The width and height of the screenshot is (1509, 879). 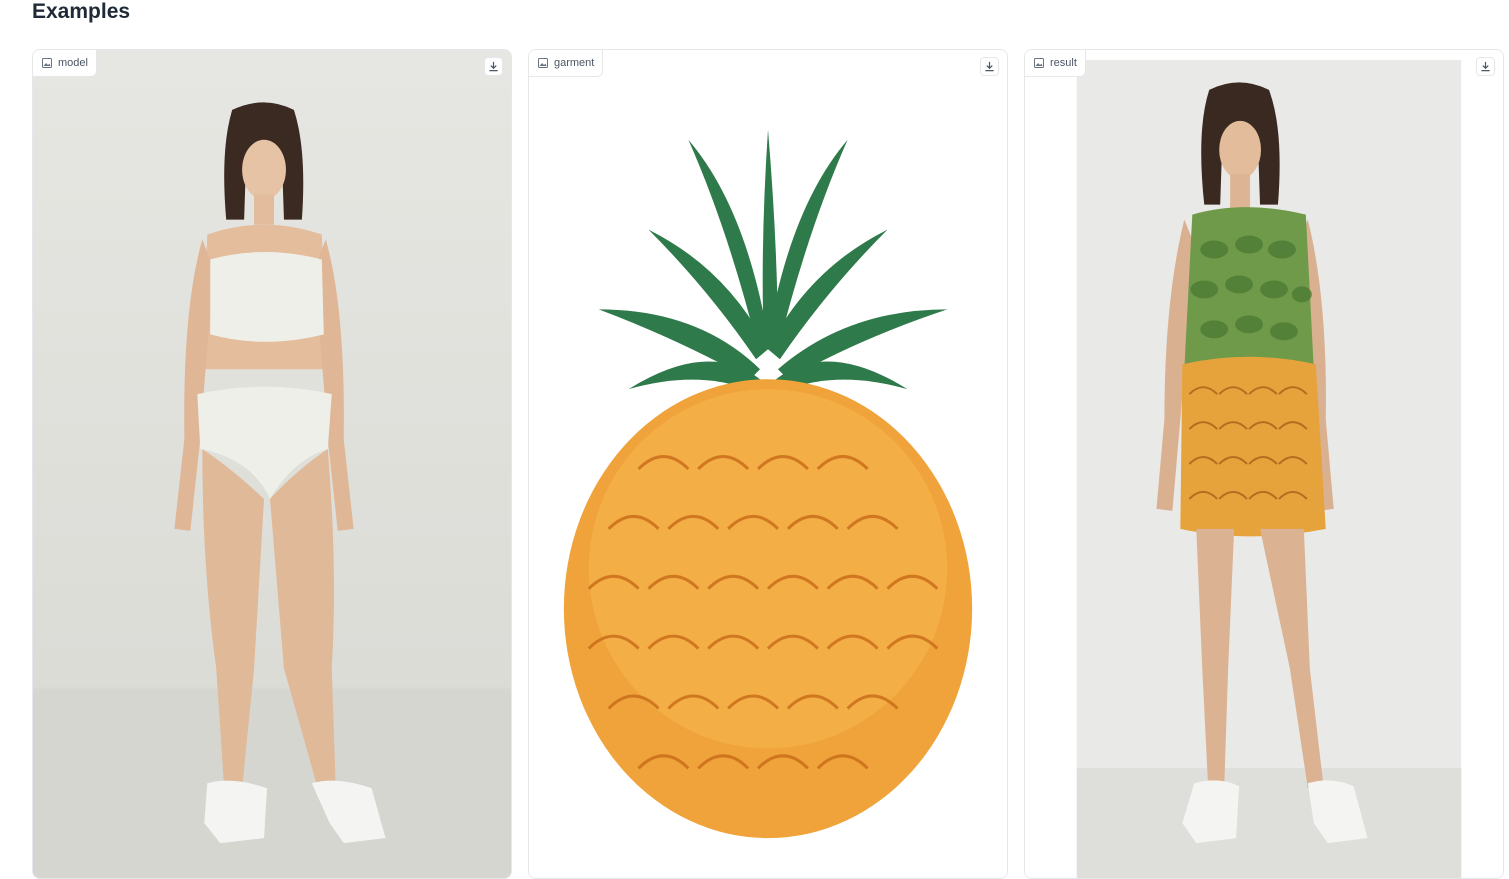 I want to click on examples-title: Examples, so click(x=81, y=11).